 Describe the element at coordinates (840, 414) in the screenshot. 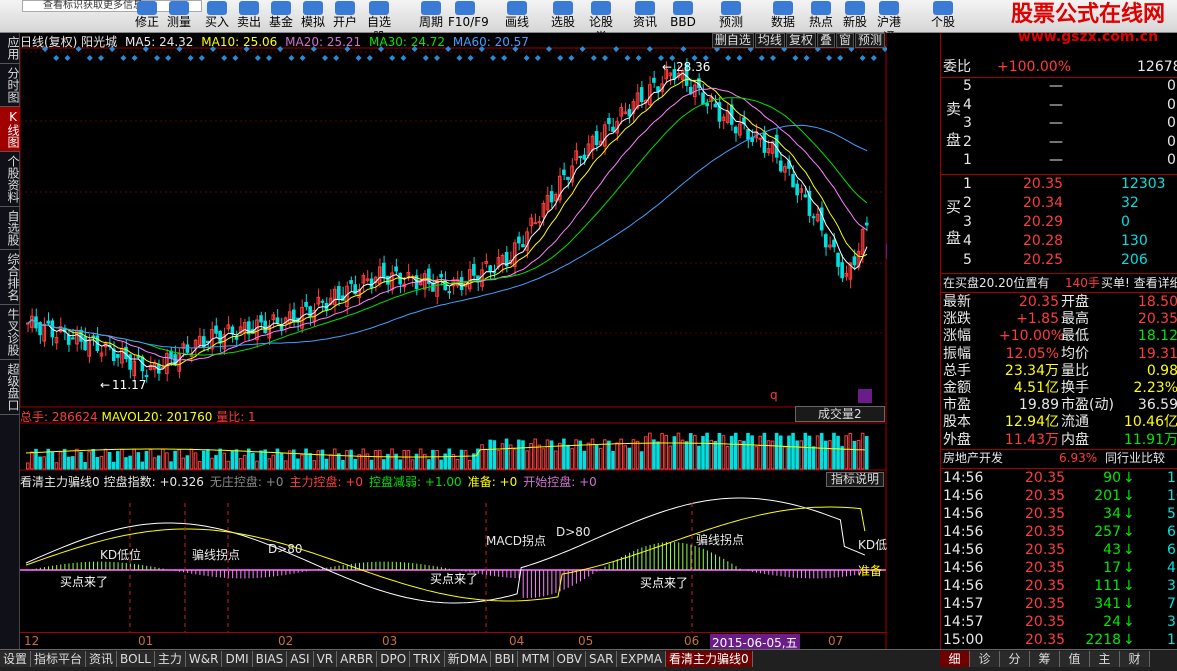

I see `volume-indicator-select: 成交量2` at that location.